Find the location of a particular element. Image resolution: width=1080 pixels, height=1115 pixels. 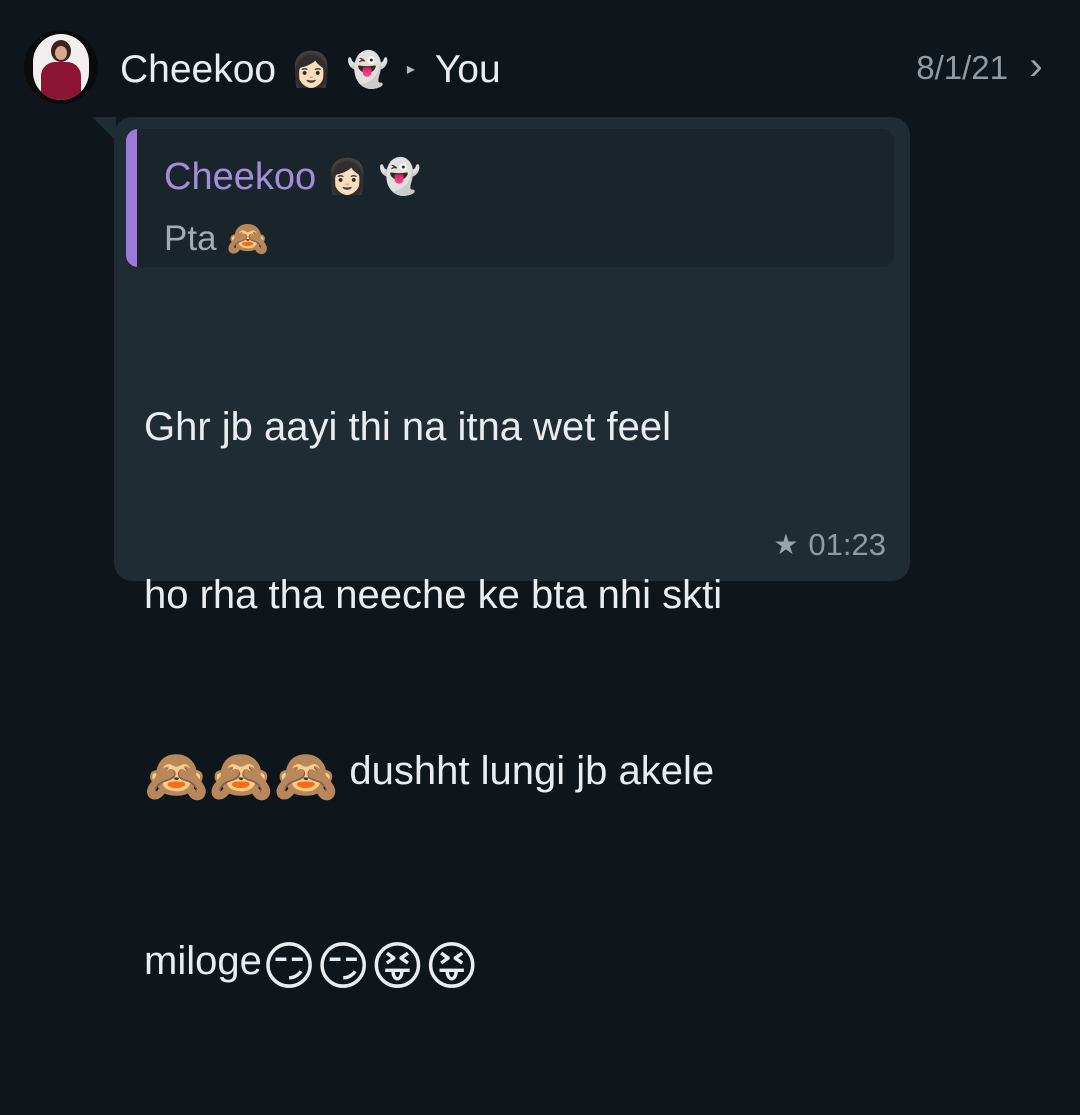

quote-author: Cheekoo 👩🏻 👻 is located at coordinates (292, 177).